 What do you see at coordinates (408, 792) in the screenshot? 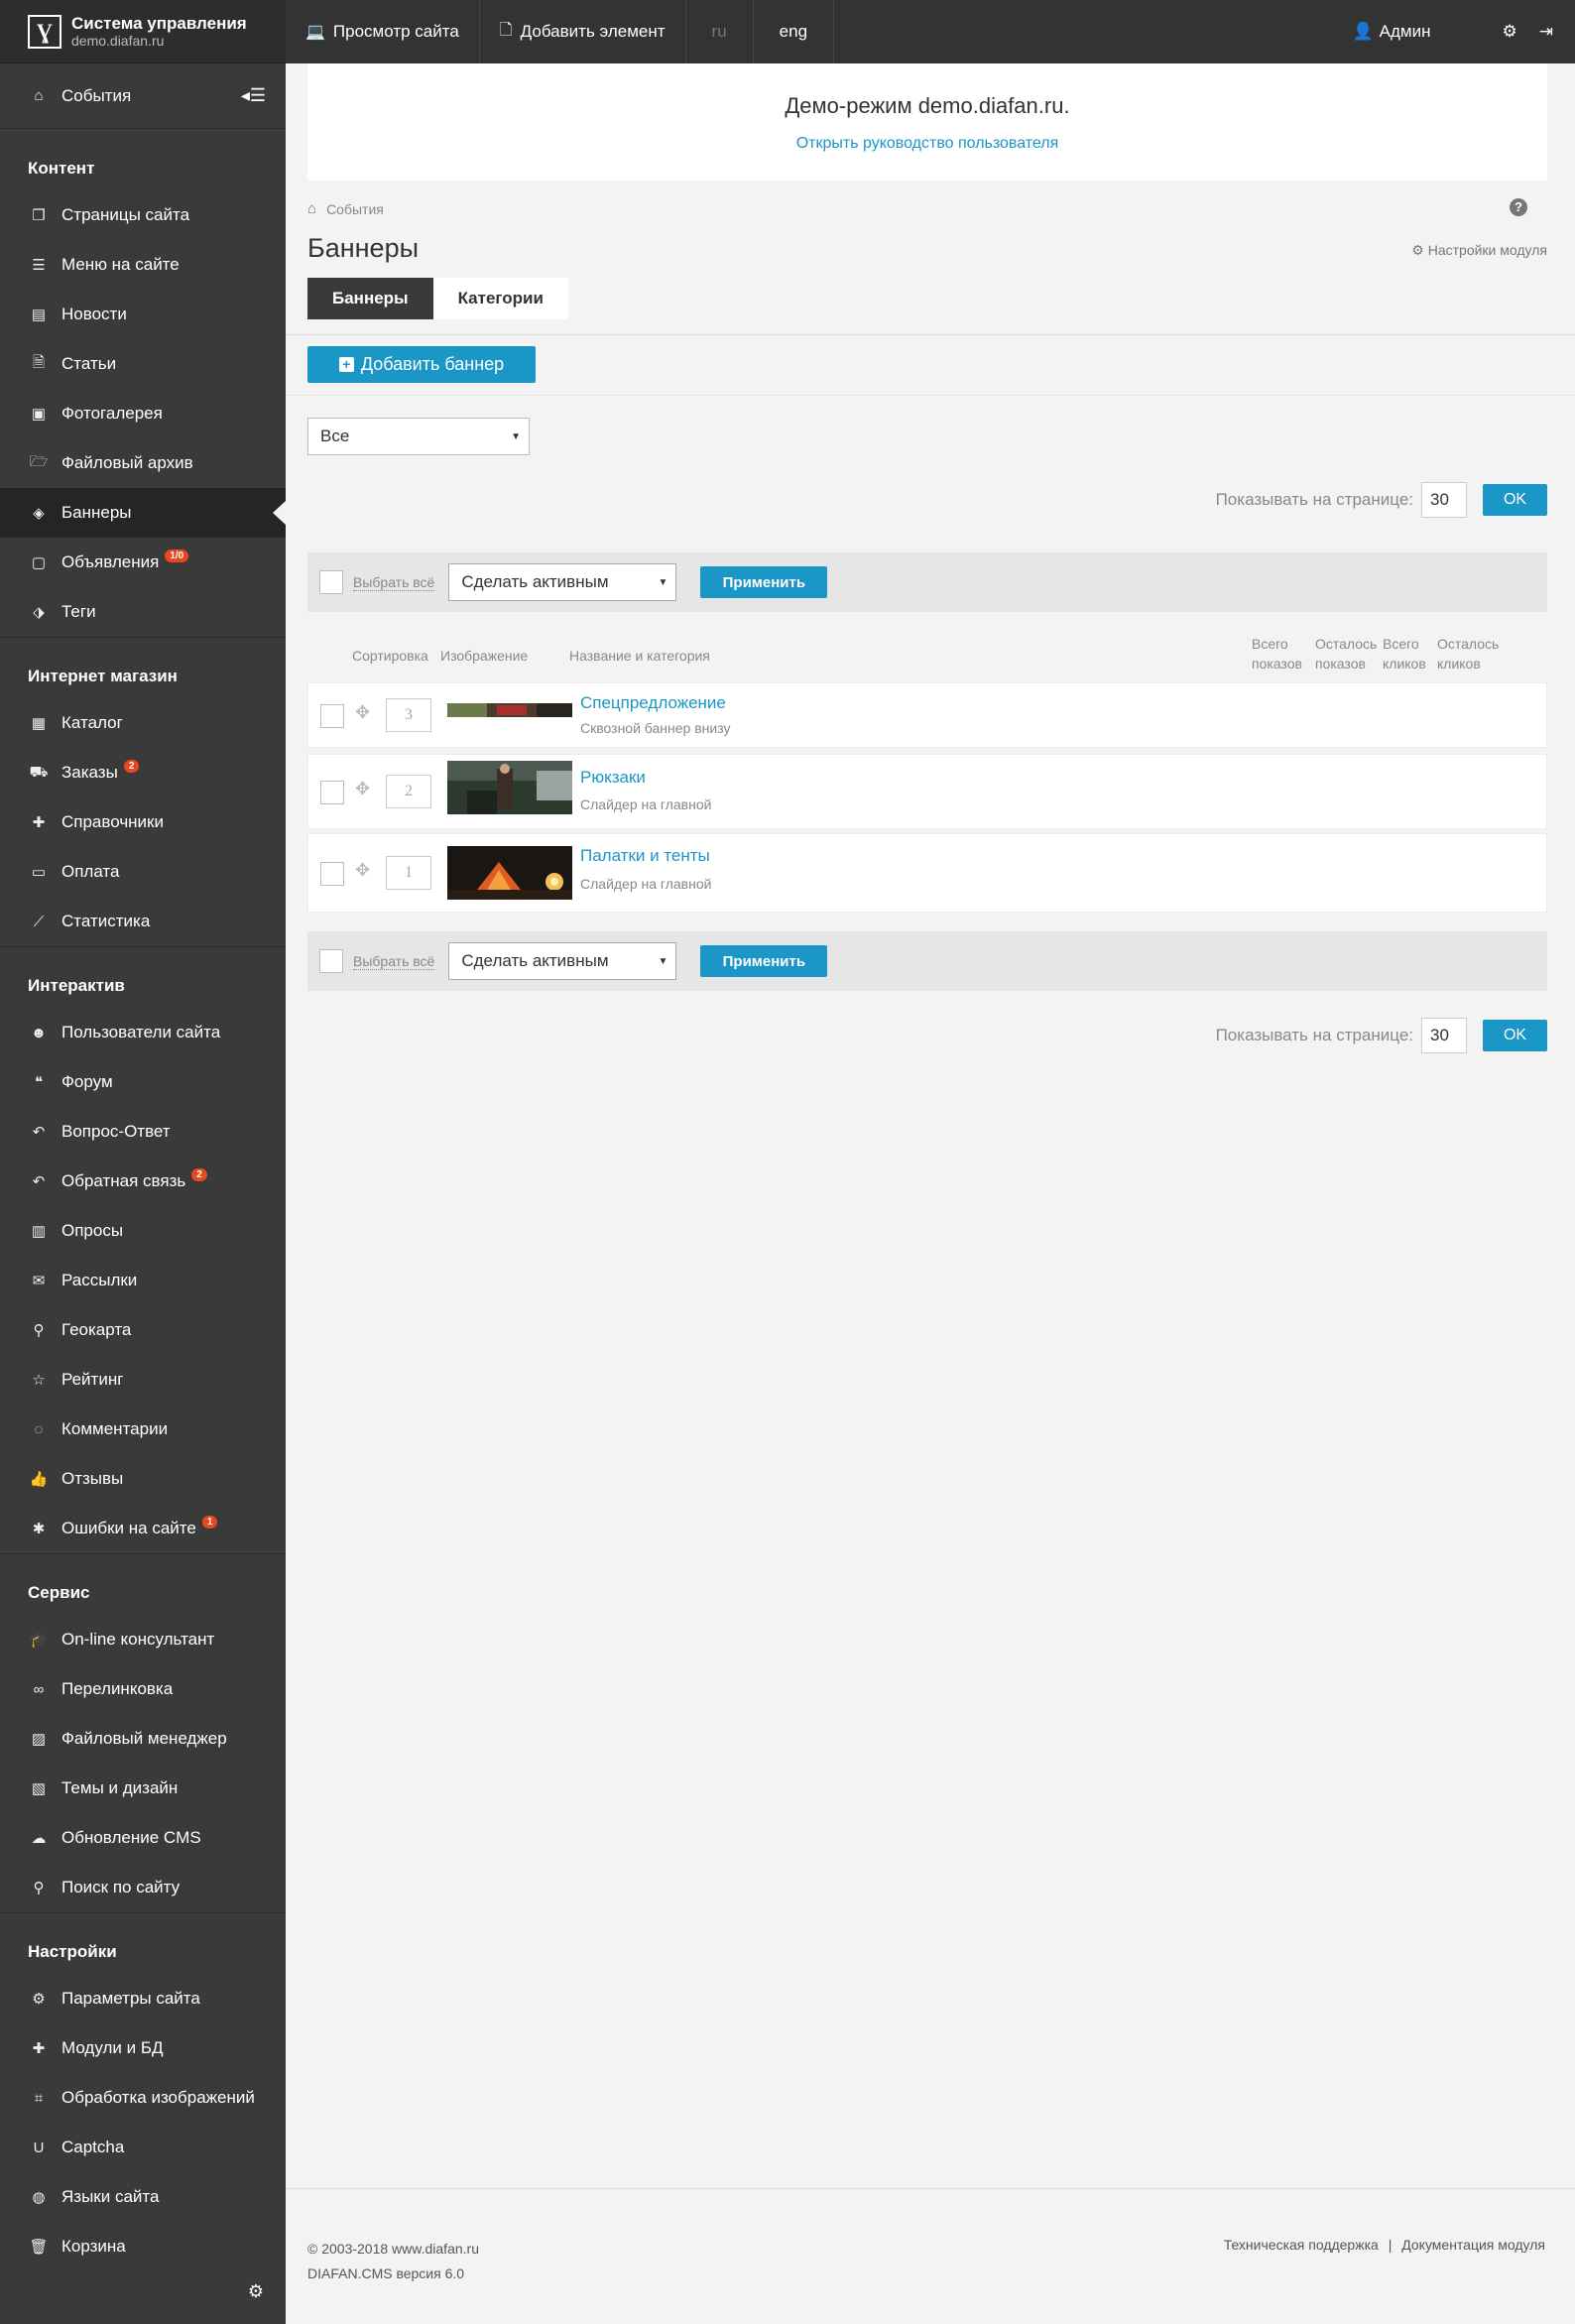
I see `sort-field: 2` at bounding box center [408, 792].